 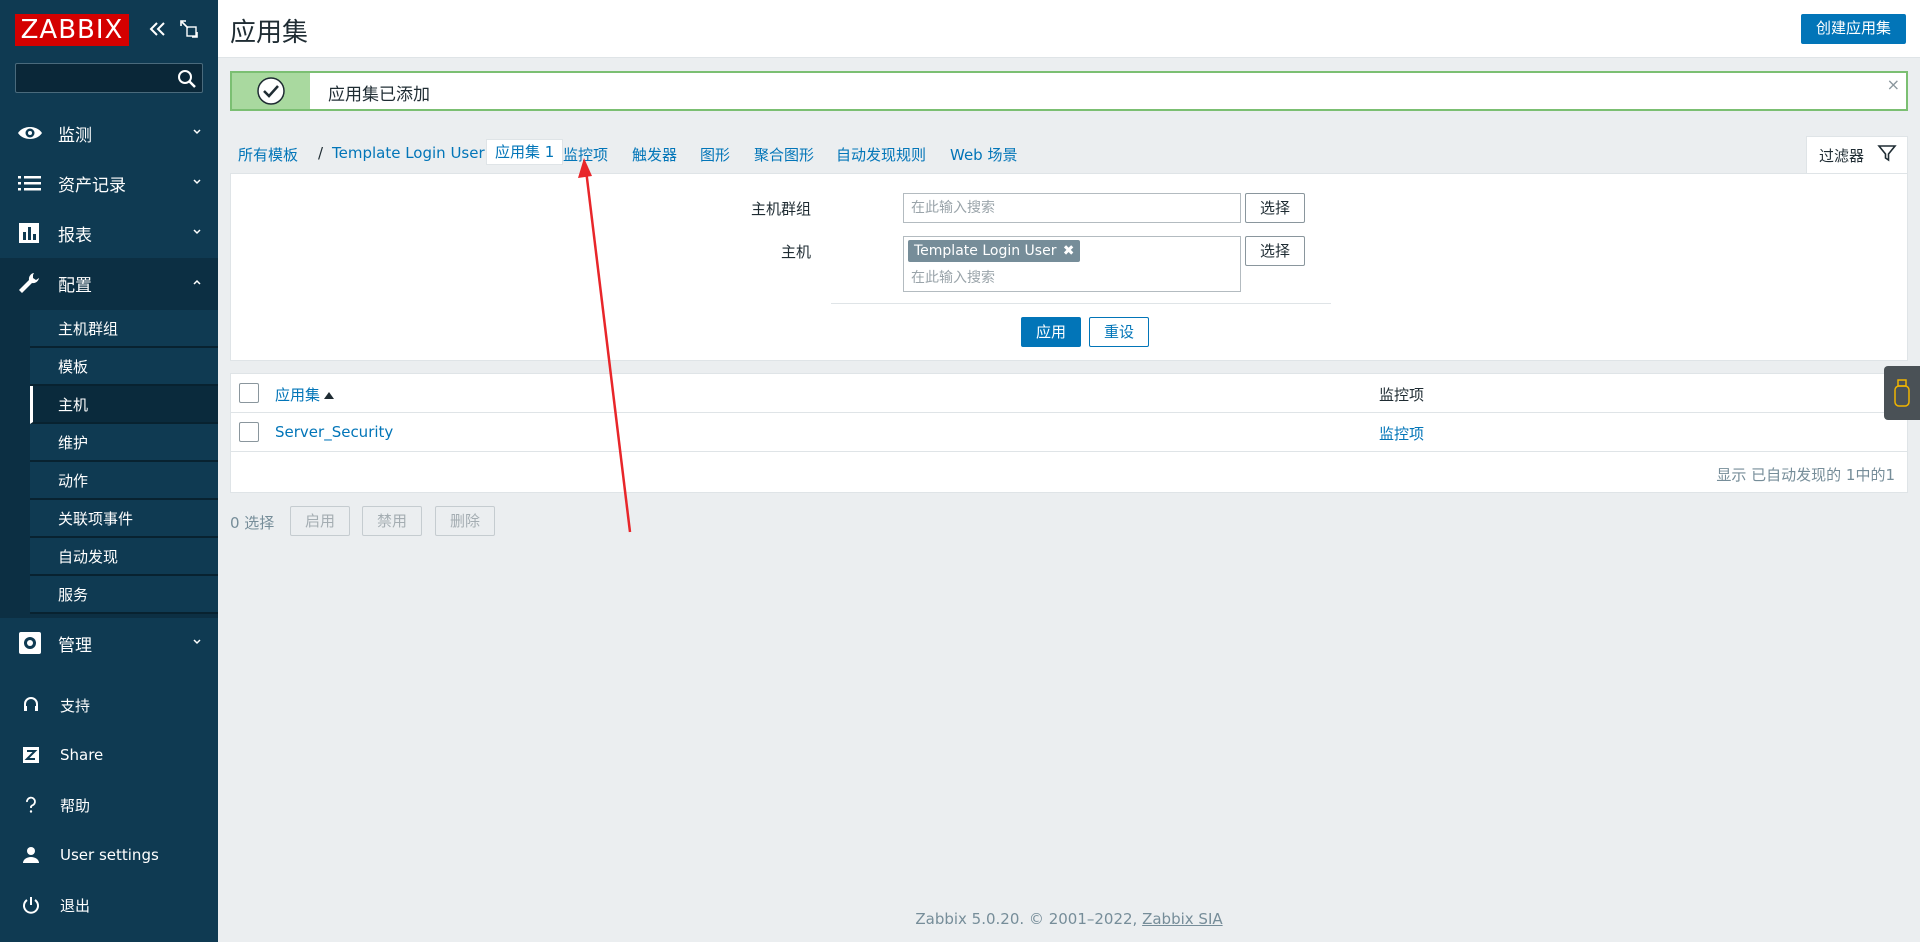 I want to click on create-application-button: 创建应用集, so click(x=1853, y=29).